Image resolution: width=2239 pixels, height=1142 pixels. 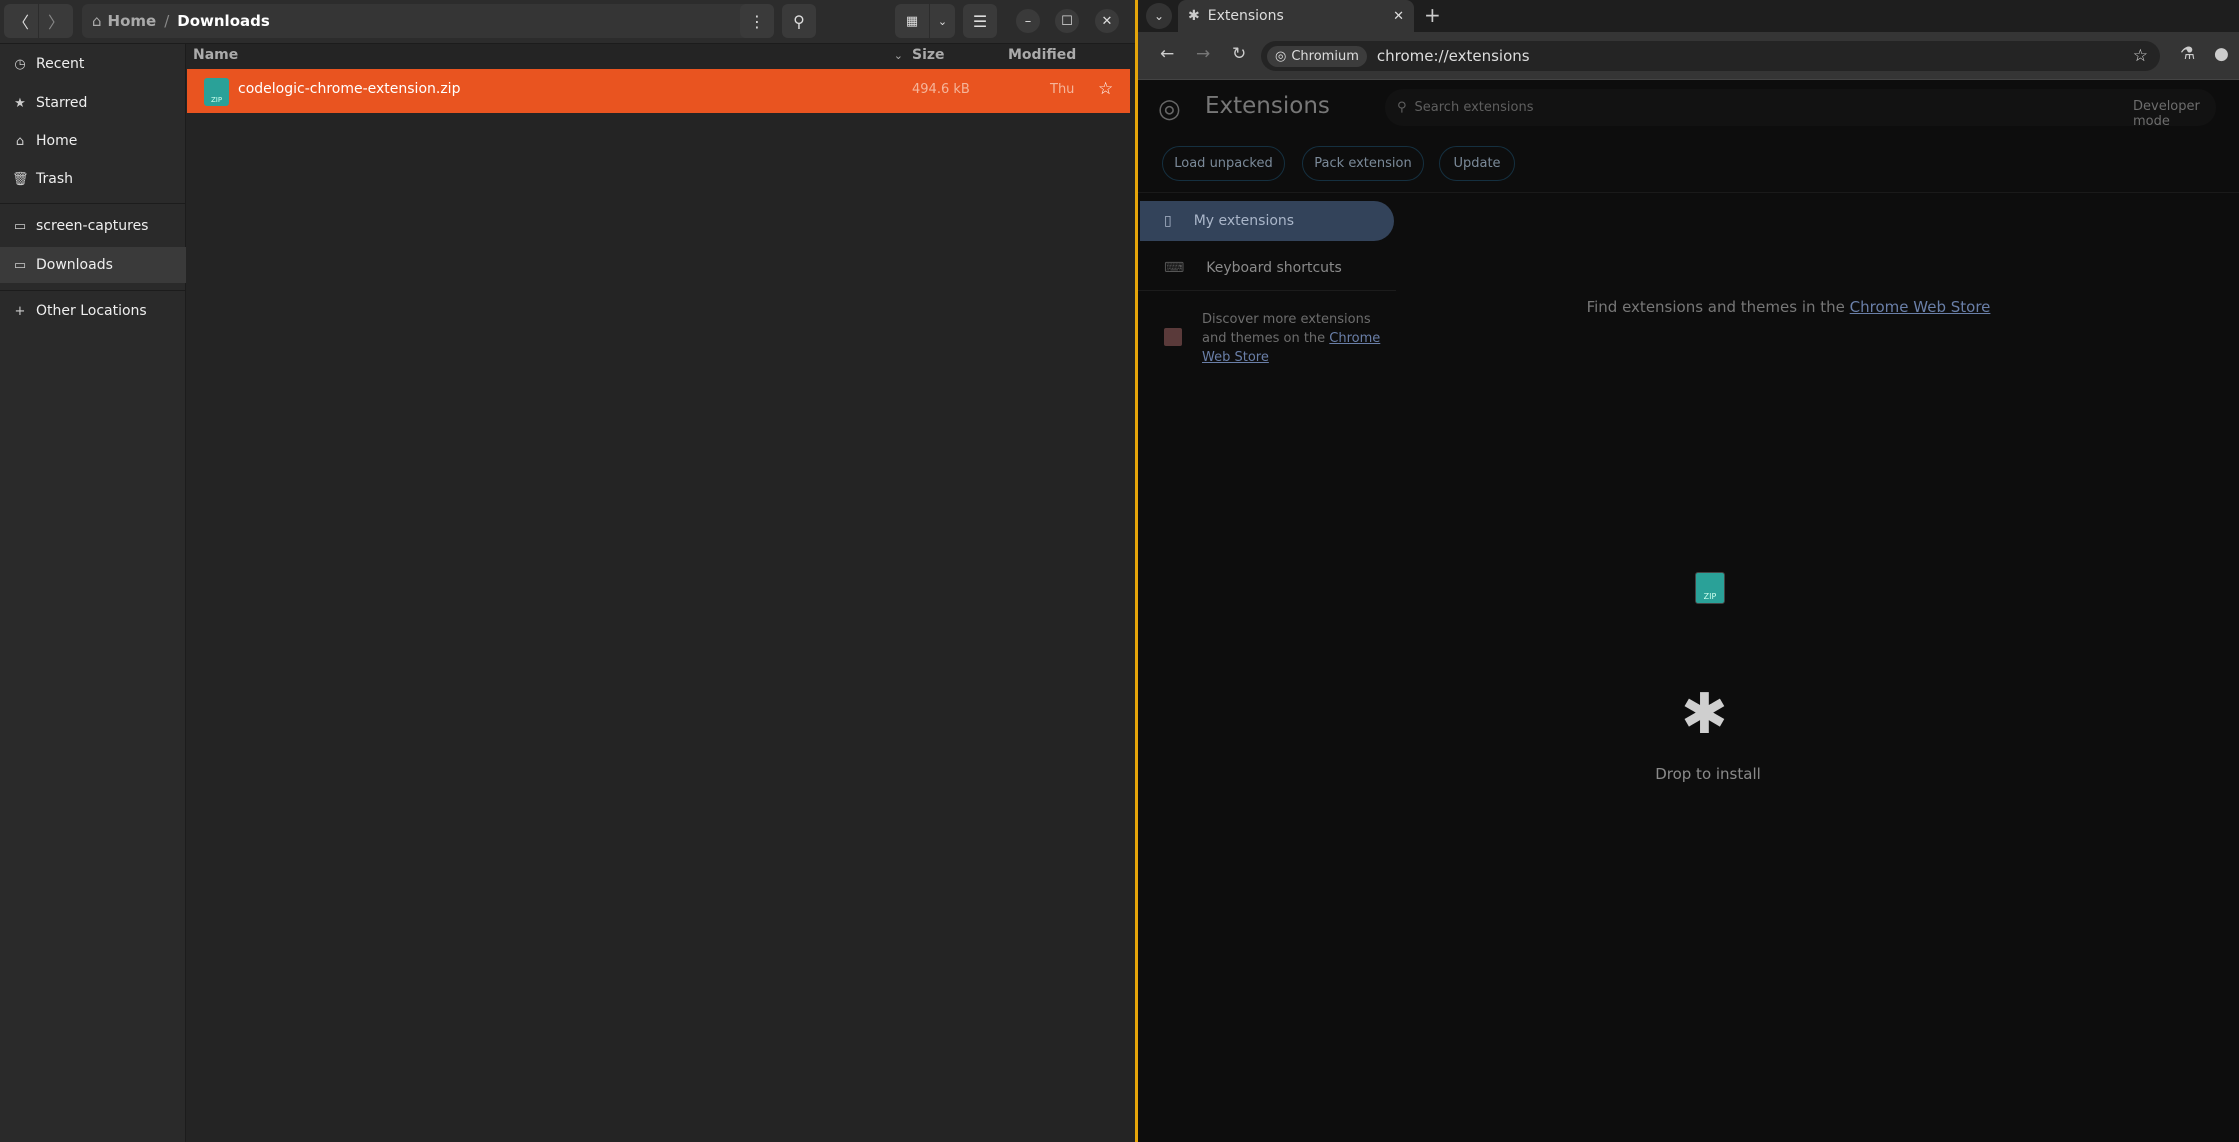 What do you see at coordinates (1708, 774) in the screenshot?
I see `drop-to-install-label: Drop to install` at bounding box center [1708, 774].